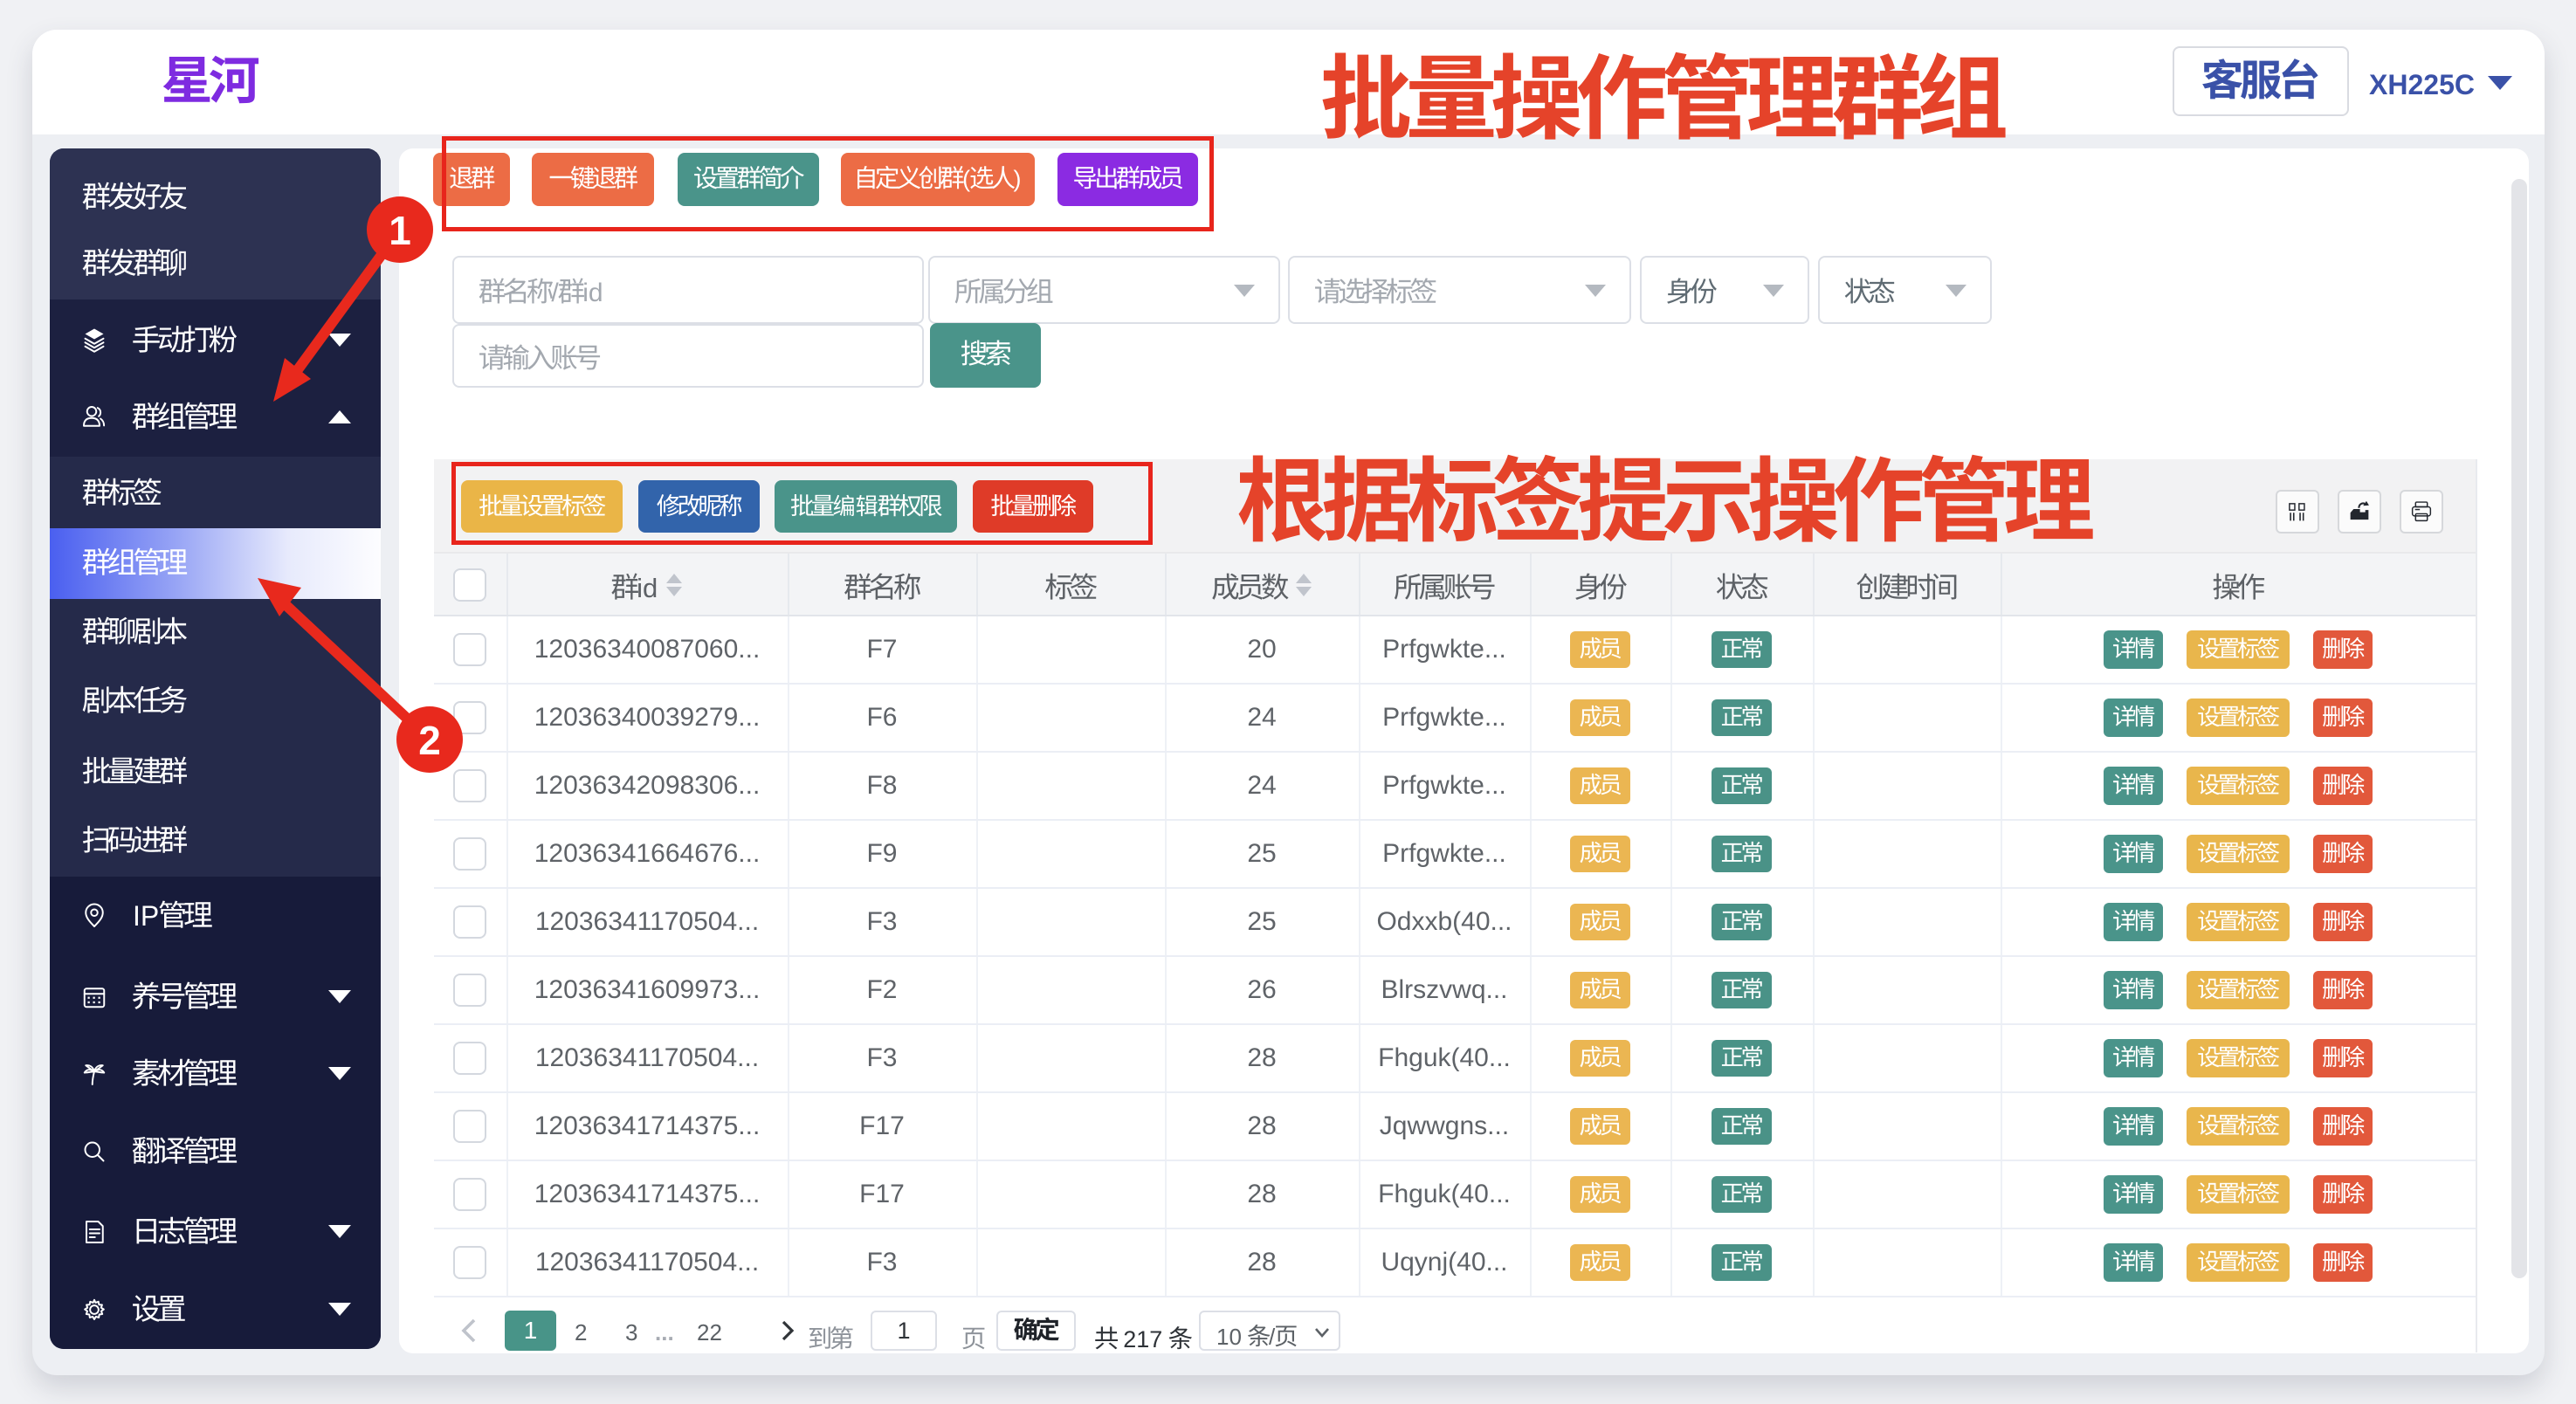 The width and height of the screenshot is (2576, 1404). Describe the element at coordinates (400, 230) in the screenshot. I see `svg-text: 1` at that location.